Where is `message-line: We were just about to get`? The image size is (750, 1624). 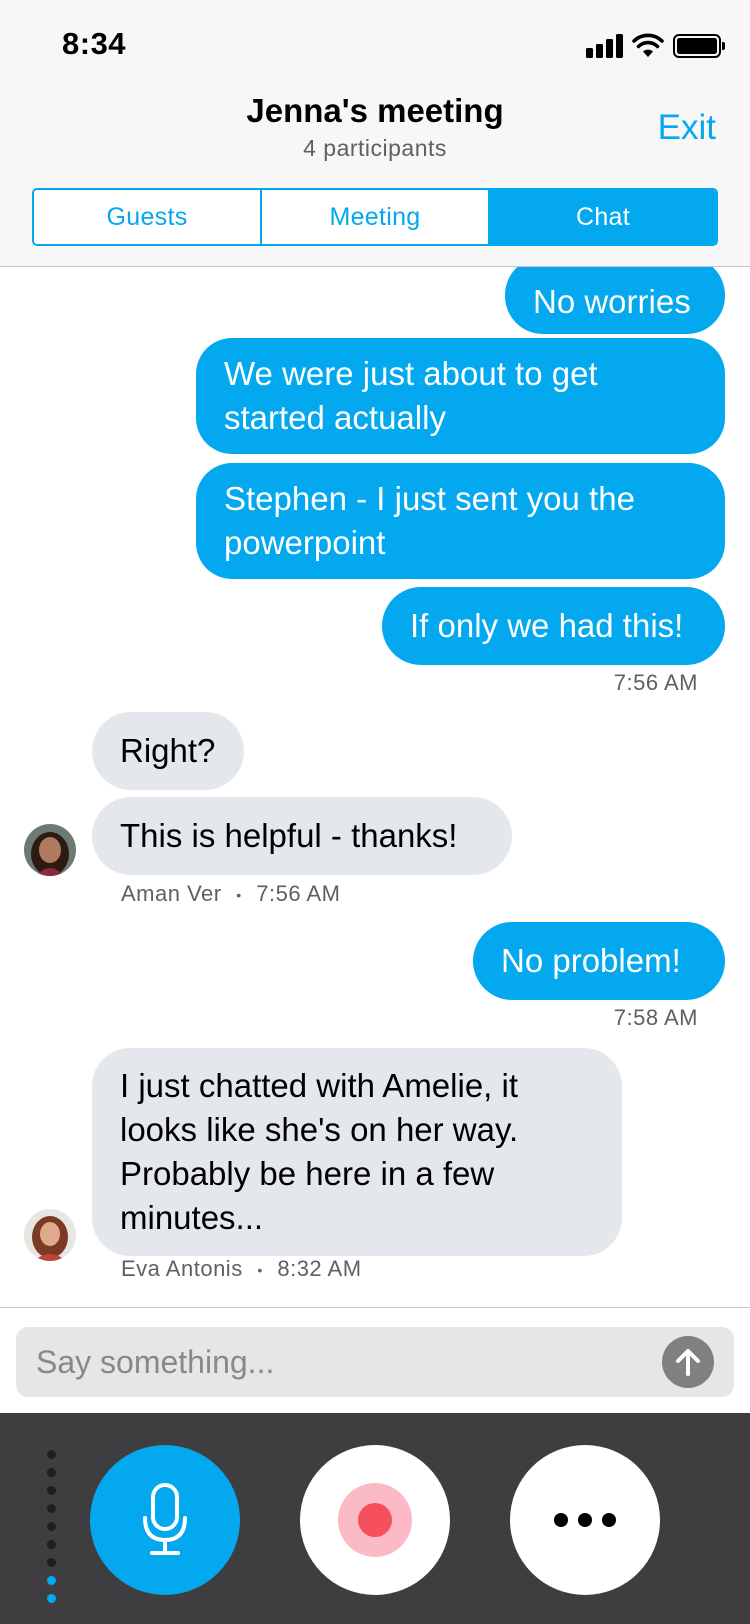 message-line: We were just about to get is located at coordinates (411, 373).